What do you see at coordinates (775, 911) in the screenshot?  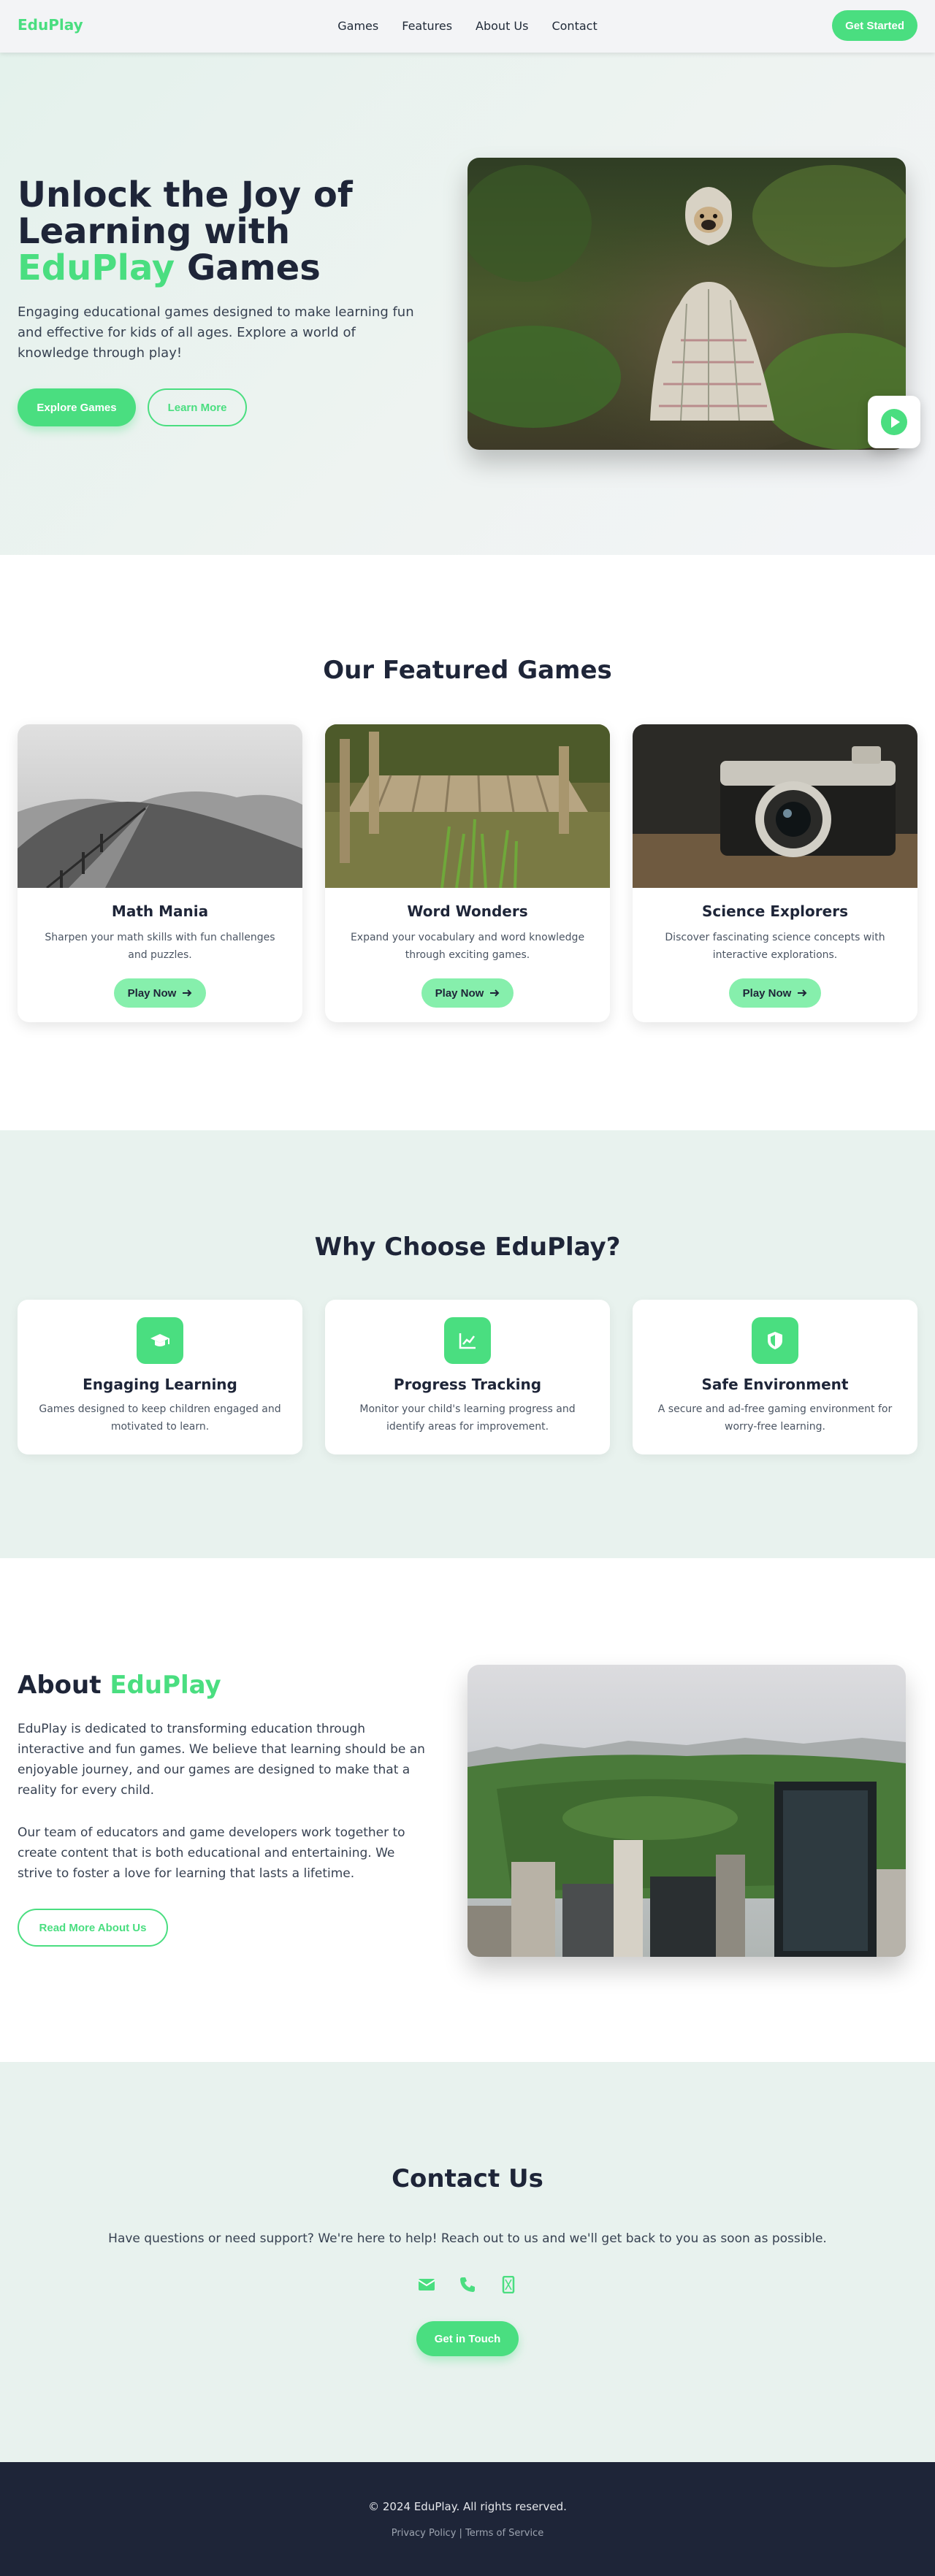 I see `game-title: Science Explorers` at bounding box center [775, 911].